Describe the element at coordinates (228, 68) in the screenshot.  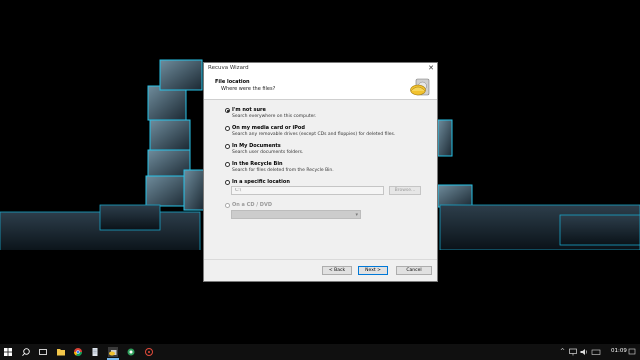
I see `window-title: Recuva Wizard` at that location.